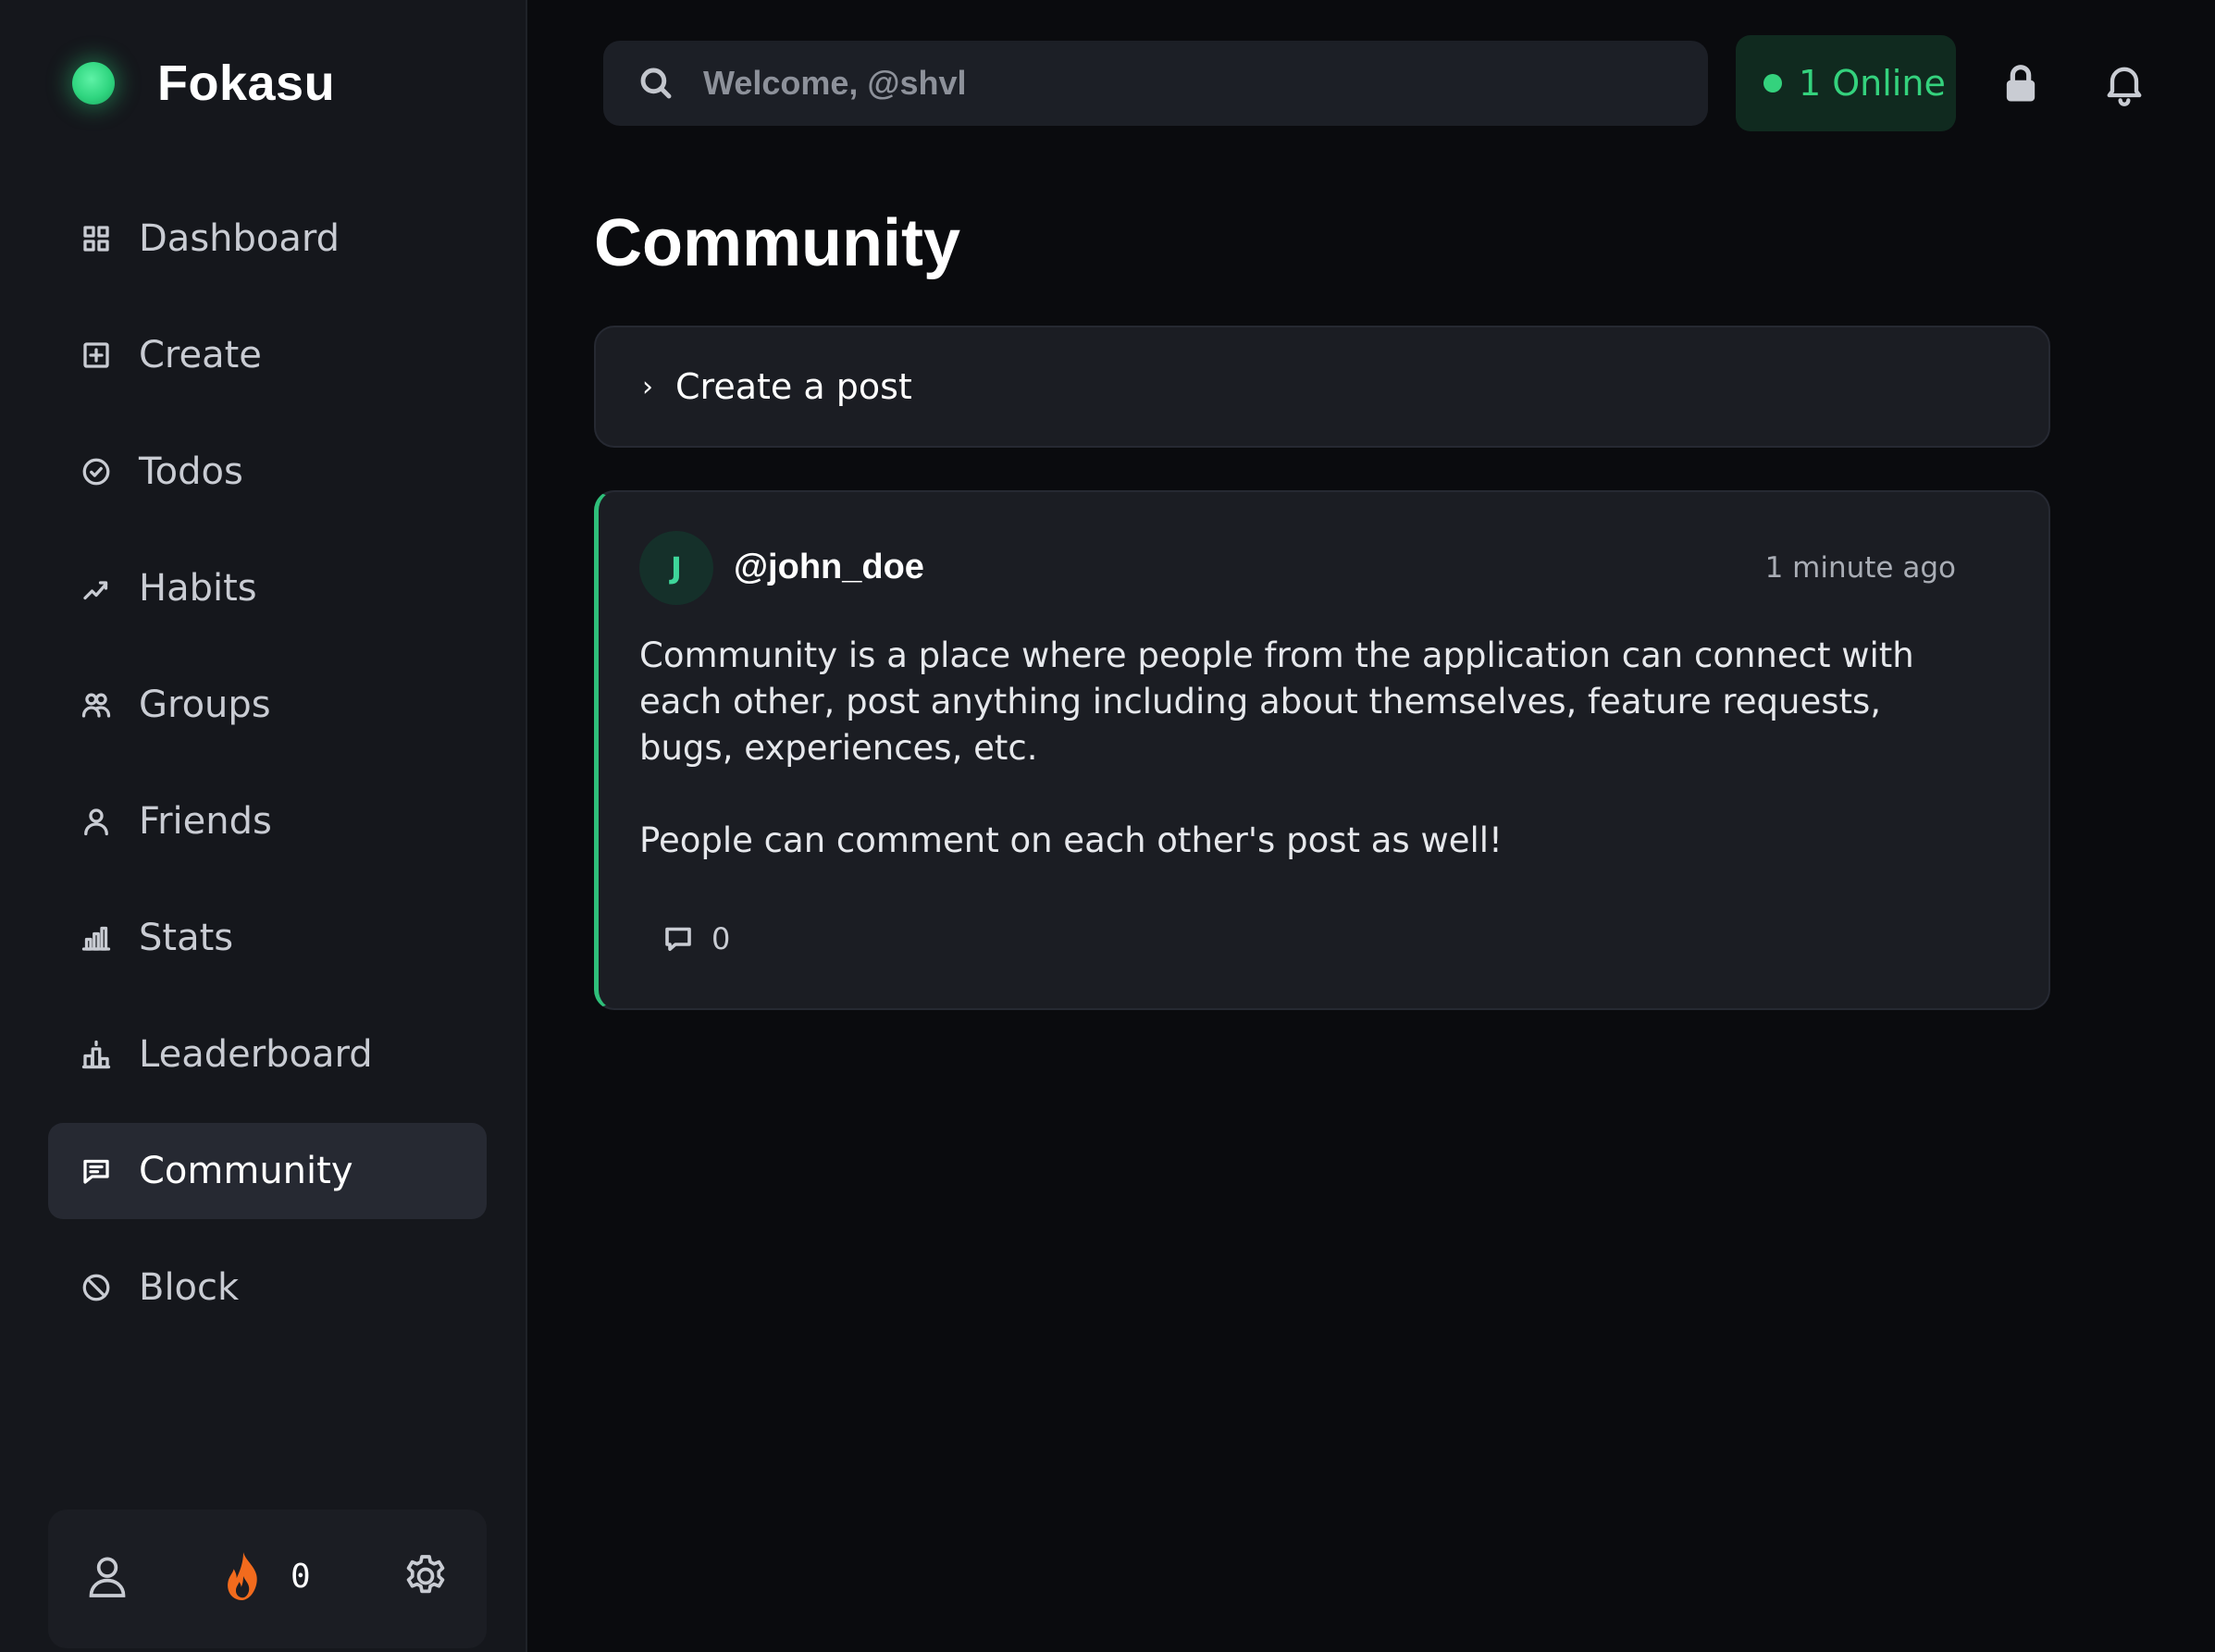 This screenshot has height=1652, width=2215. I want to click on page-title: Community, so click(777, 243).